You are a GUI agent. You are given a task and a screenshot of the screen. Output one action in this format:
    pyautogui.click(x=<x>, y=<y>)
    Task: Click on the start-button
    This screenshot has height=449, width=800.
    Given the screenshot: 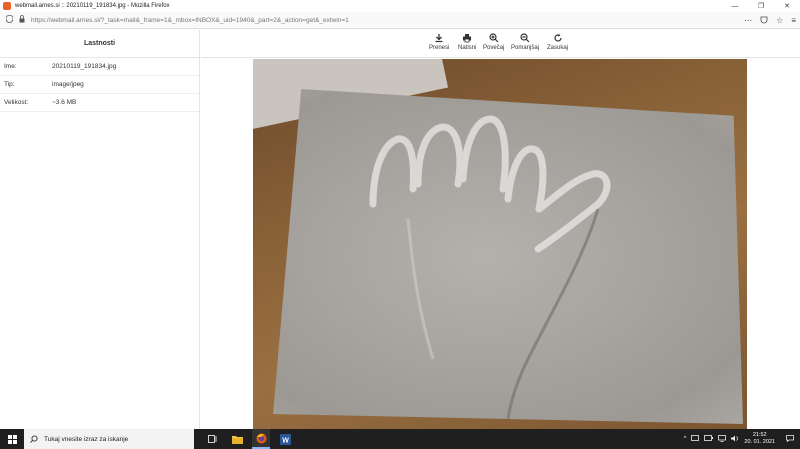 What is the action you would take?
    pyautogui.click(x=12, y=439)
    